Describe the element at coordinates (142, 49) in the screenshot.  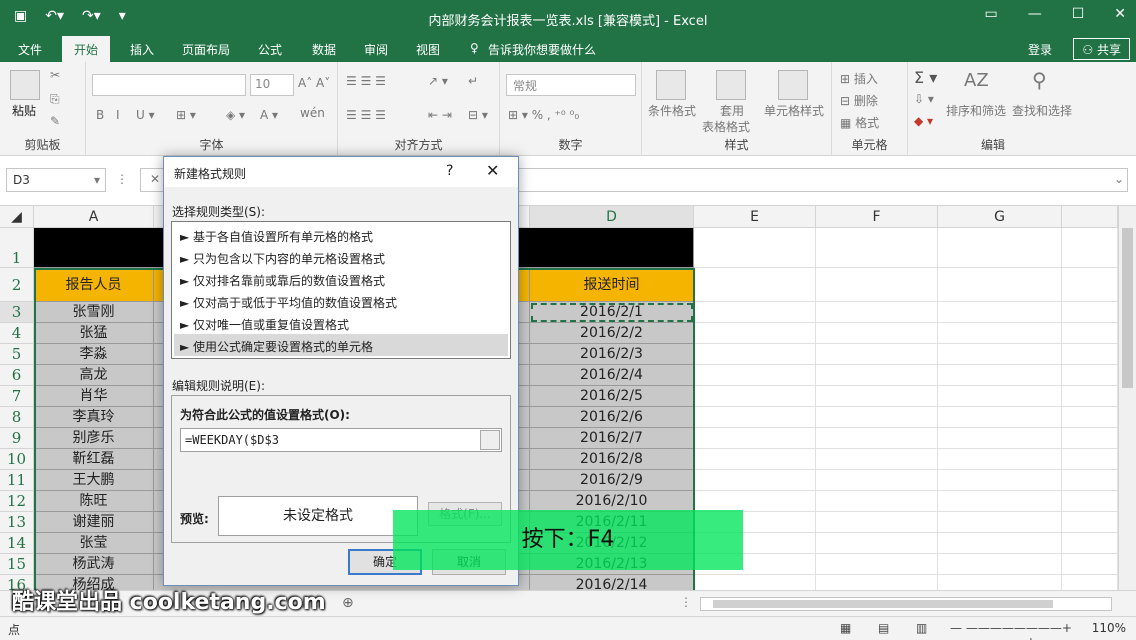
I see `tab-insert: 插入` at that location.